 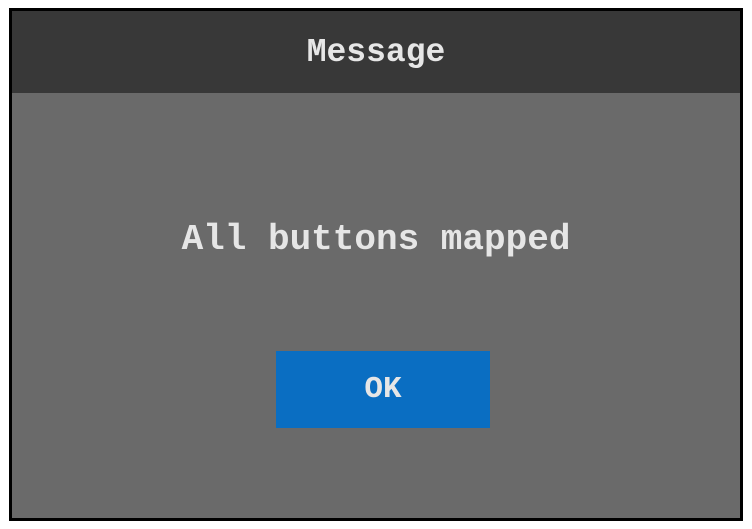 I want to click on dialog-title: Message, so click(x=376, y=52).